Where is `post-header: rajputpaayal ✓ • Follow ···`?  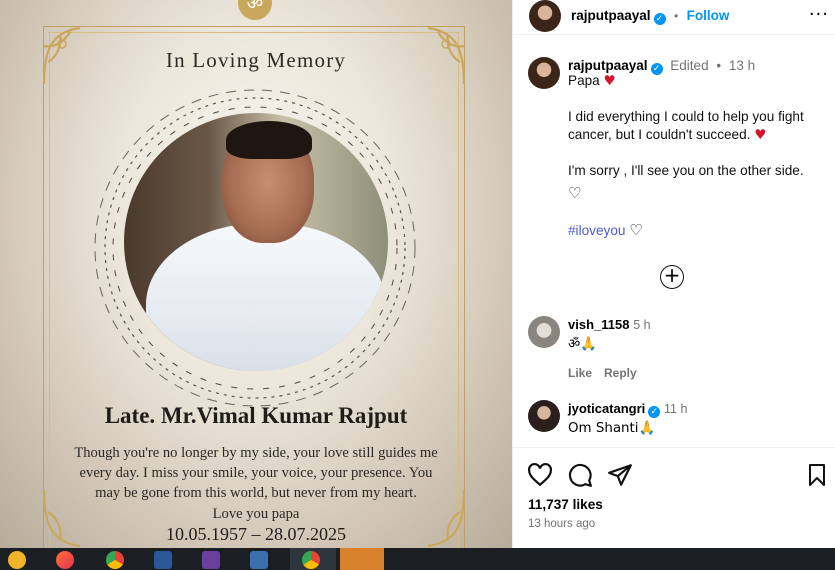
post-header: rajputpaayal ✓ • Follow ··· is located at coordinates (674, 17).